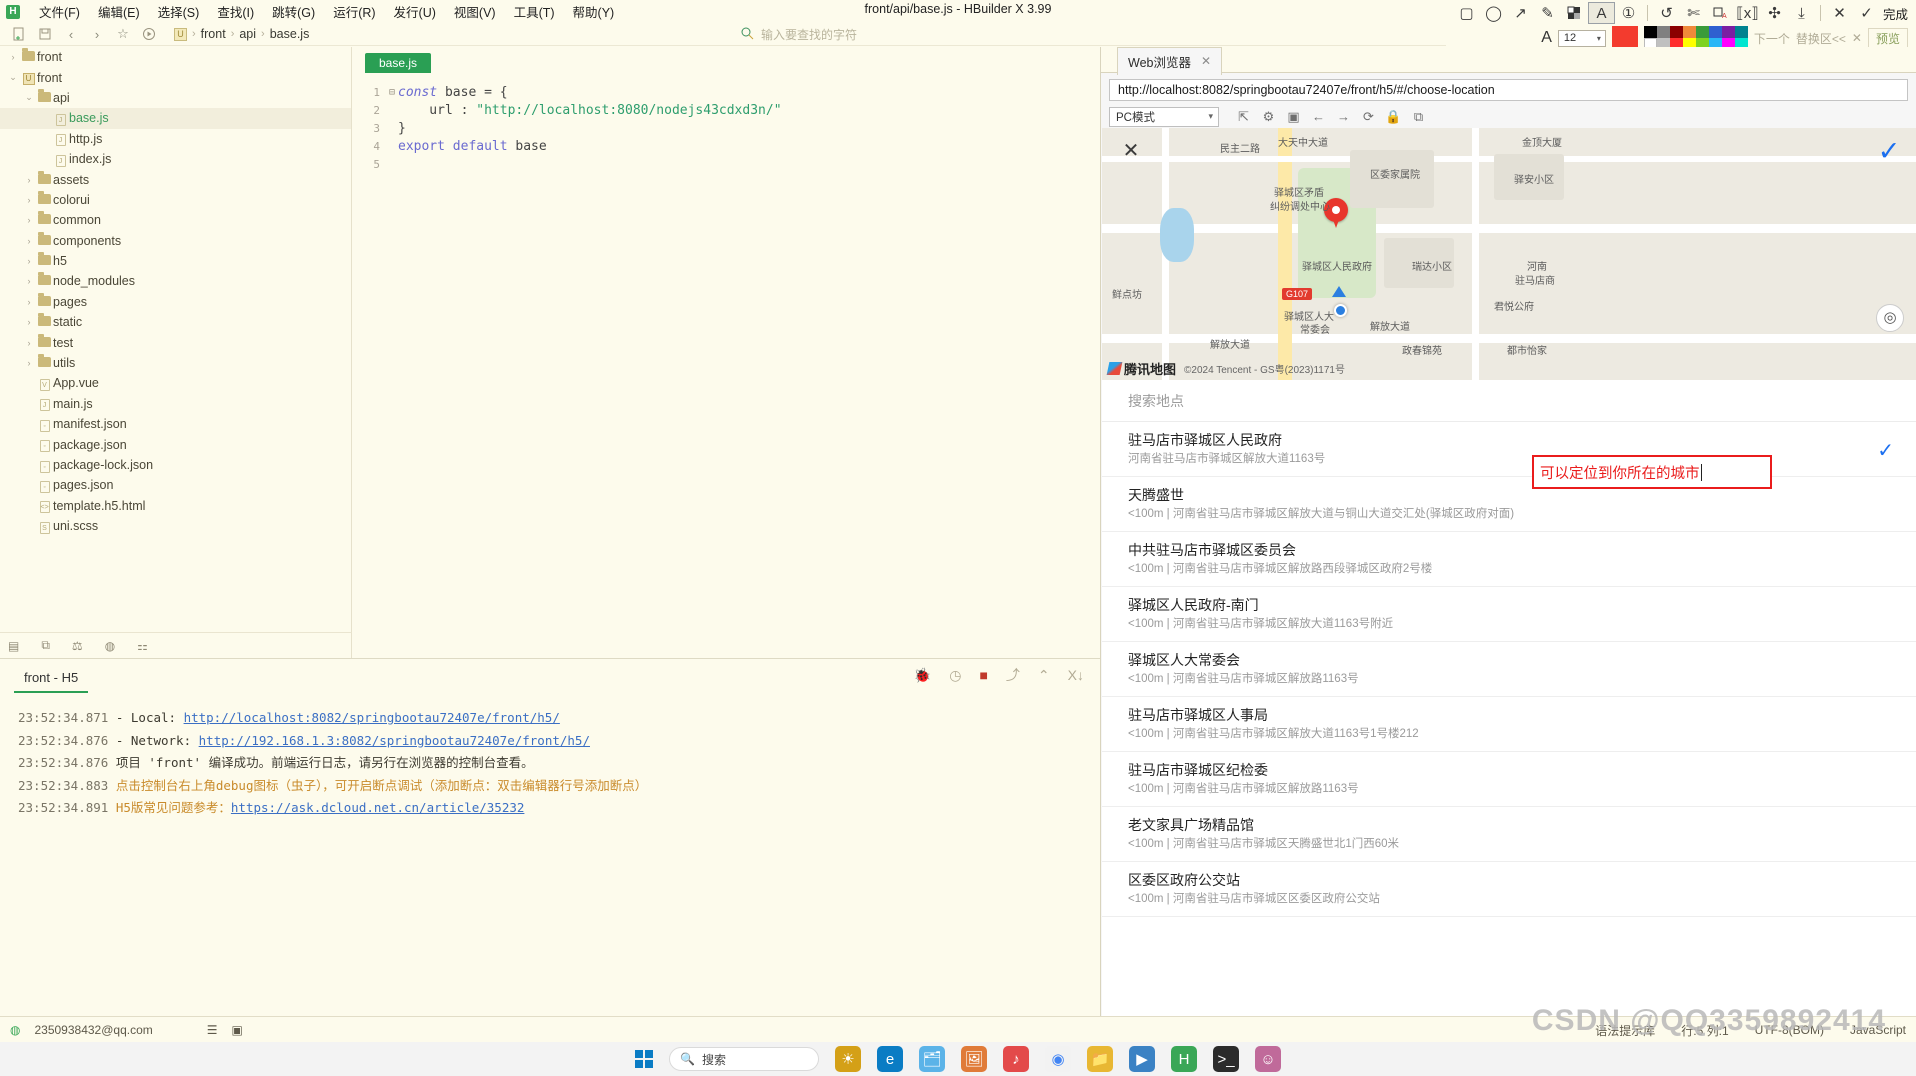 This screenshot has width=1916, height=1076. I want to click on save-icon, so click(45, 34).